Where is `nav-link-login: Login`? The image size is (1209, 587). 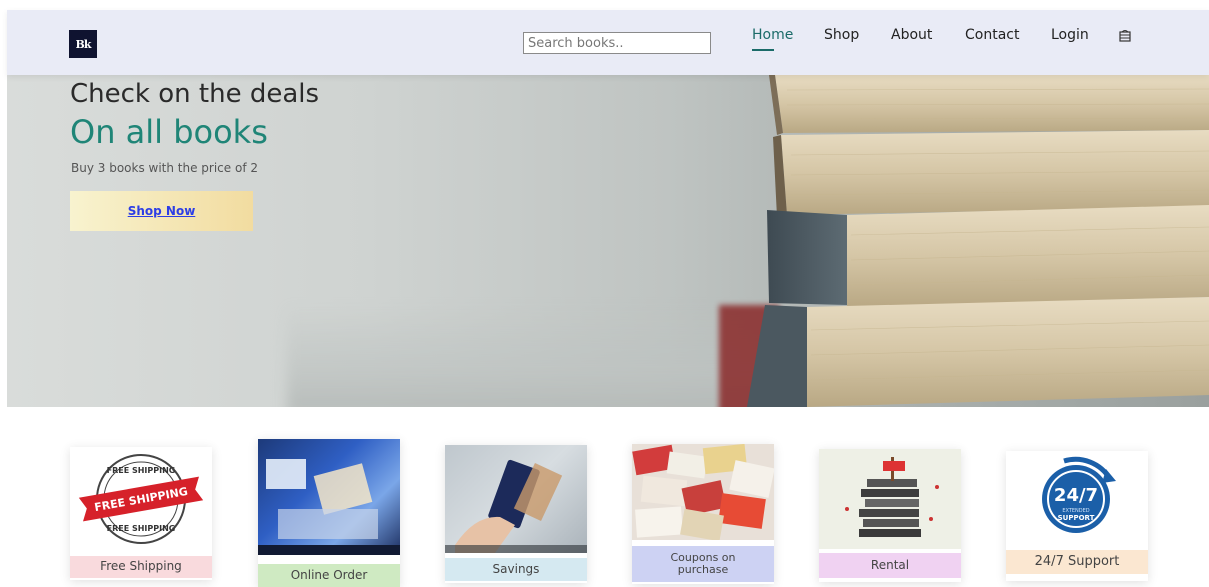 nav-link-login: Login is located at coordinates (1070, 35).